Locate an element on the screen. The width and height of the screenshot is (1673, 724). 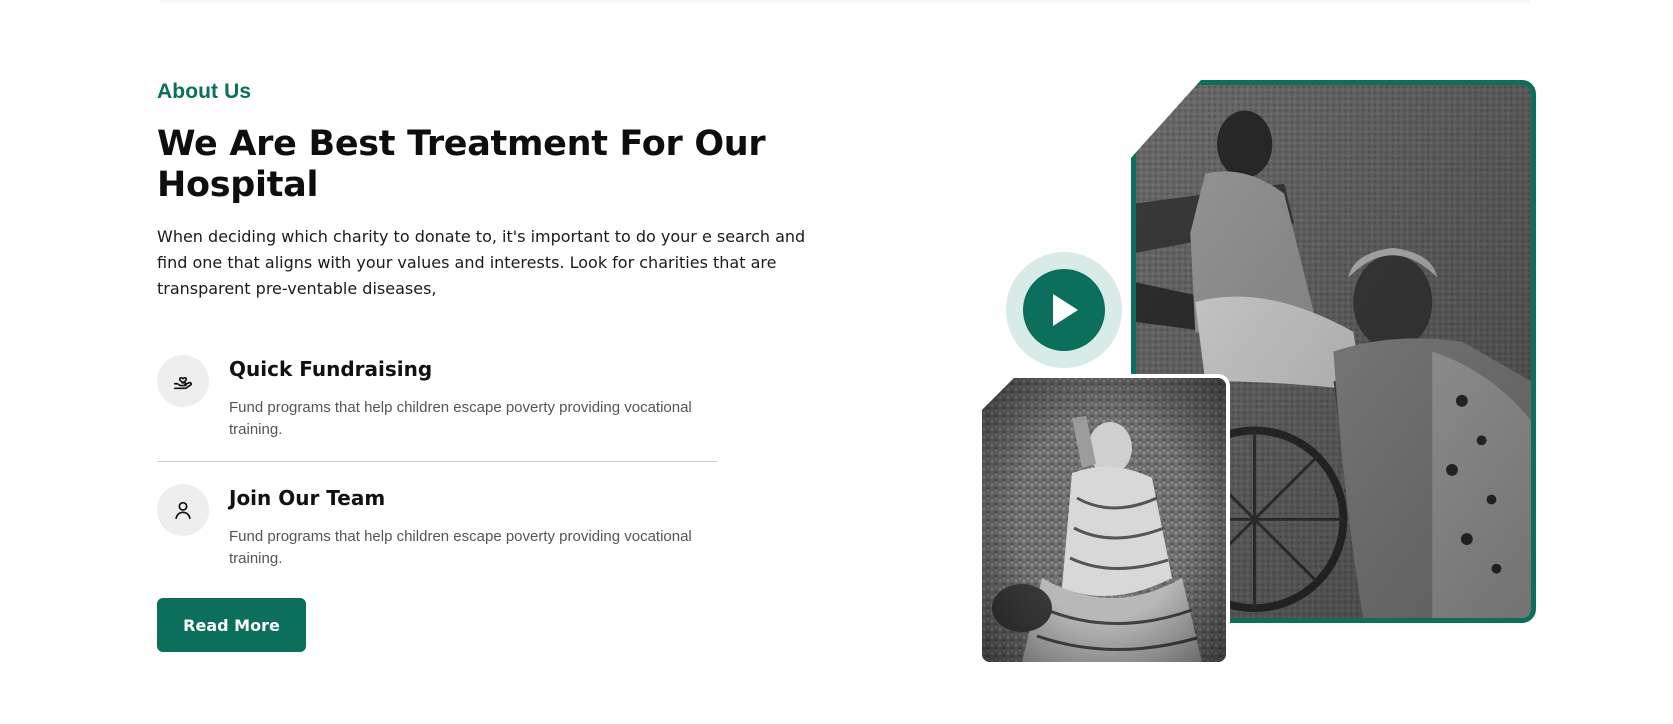
play-button-ring is located at coordinates (1064, 310).